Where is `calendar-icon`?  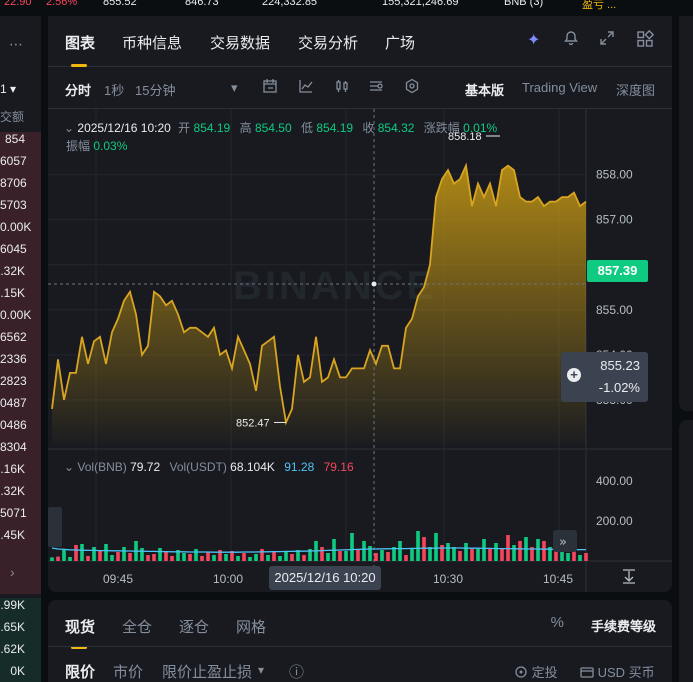 calendar-icon is located at coordinates (270, 87).